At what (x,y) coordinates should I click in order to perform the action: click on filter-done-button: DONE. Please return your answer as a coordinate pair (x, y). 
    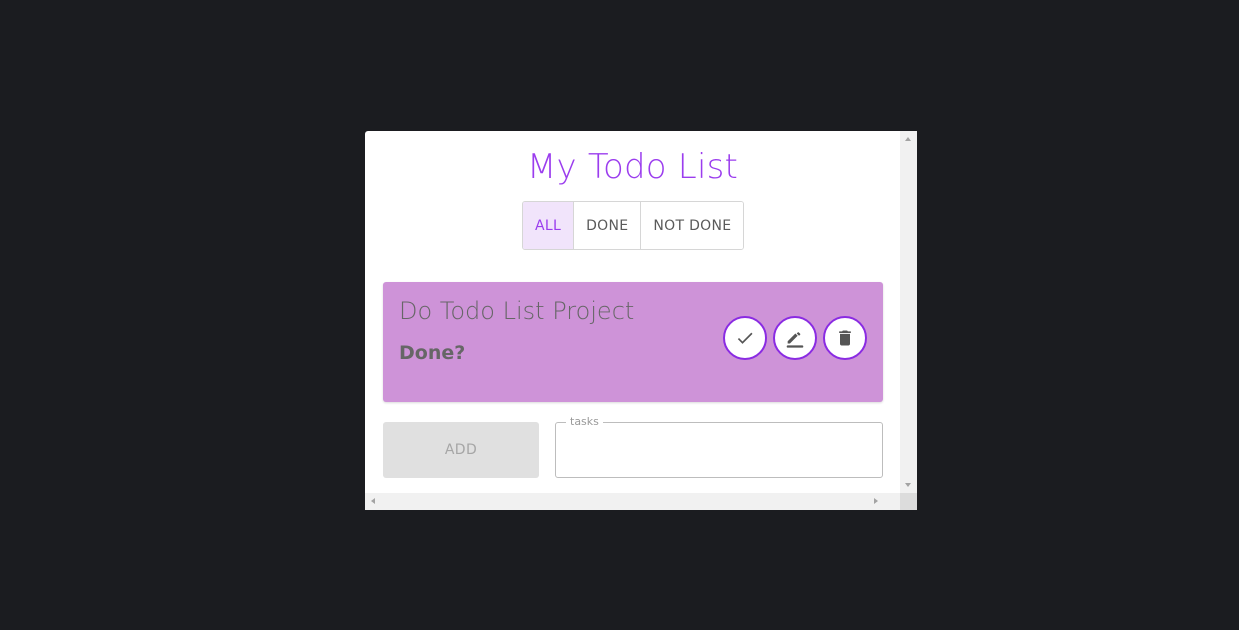
    Looking at the image, I should click on (608, 225).